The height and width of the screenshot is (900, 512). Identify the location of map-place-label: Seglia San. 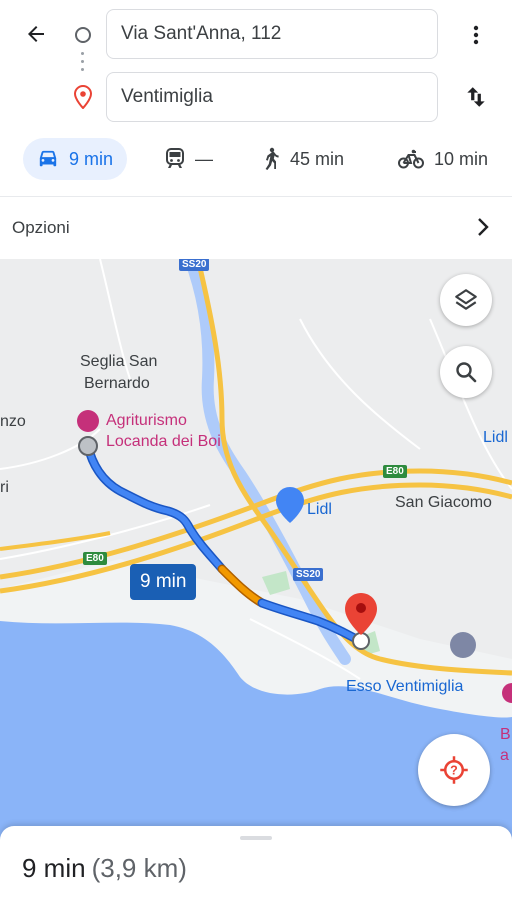
(119, 361).